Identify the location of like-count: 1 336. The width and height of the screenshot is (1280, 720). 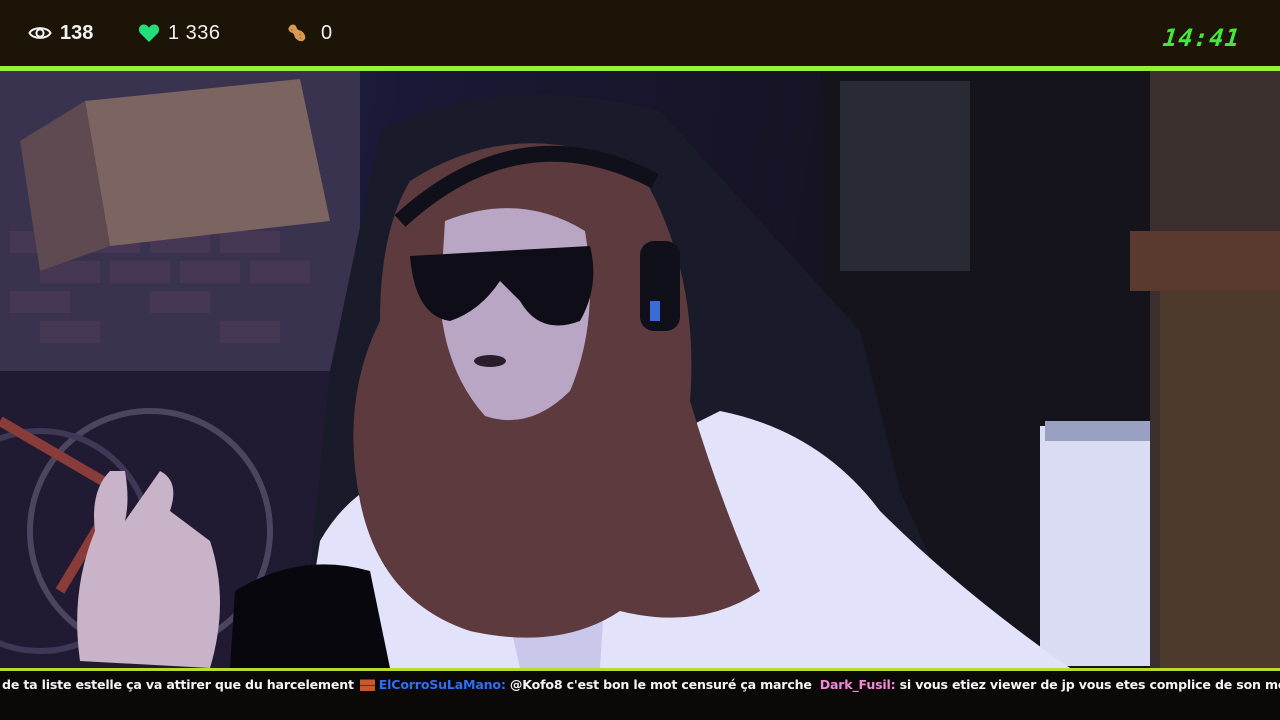
(211, 33).